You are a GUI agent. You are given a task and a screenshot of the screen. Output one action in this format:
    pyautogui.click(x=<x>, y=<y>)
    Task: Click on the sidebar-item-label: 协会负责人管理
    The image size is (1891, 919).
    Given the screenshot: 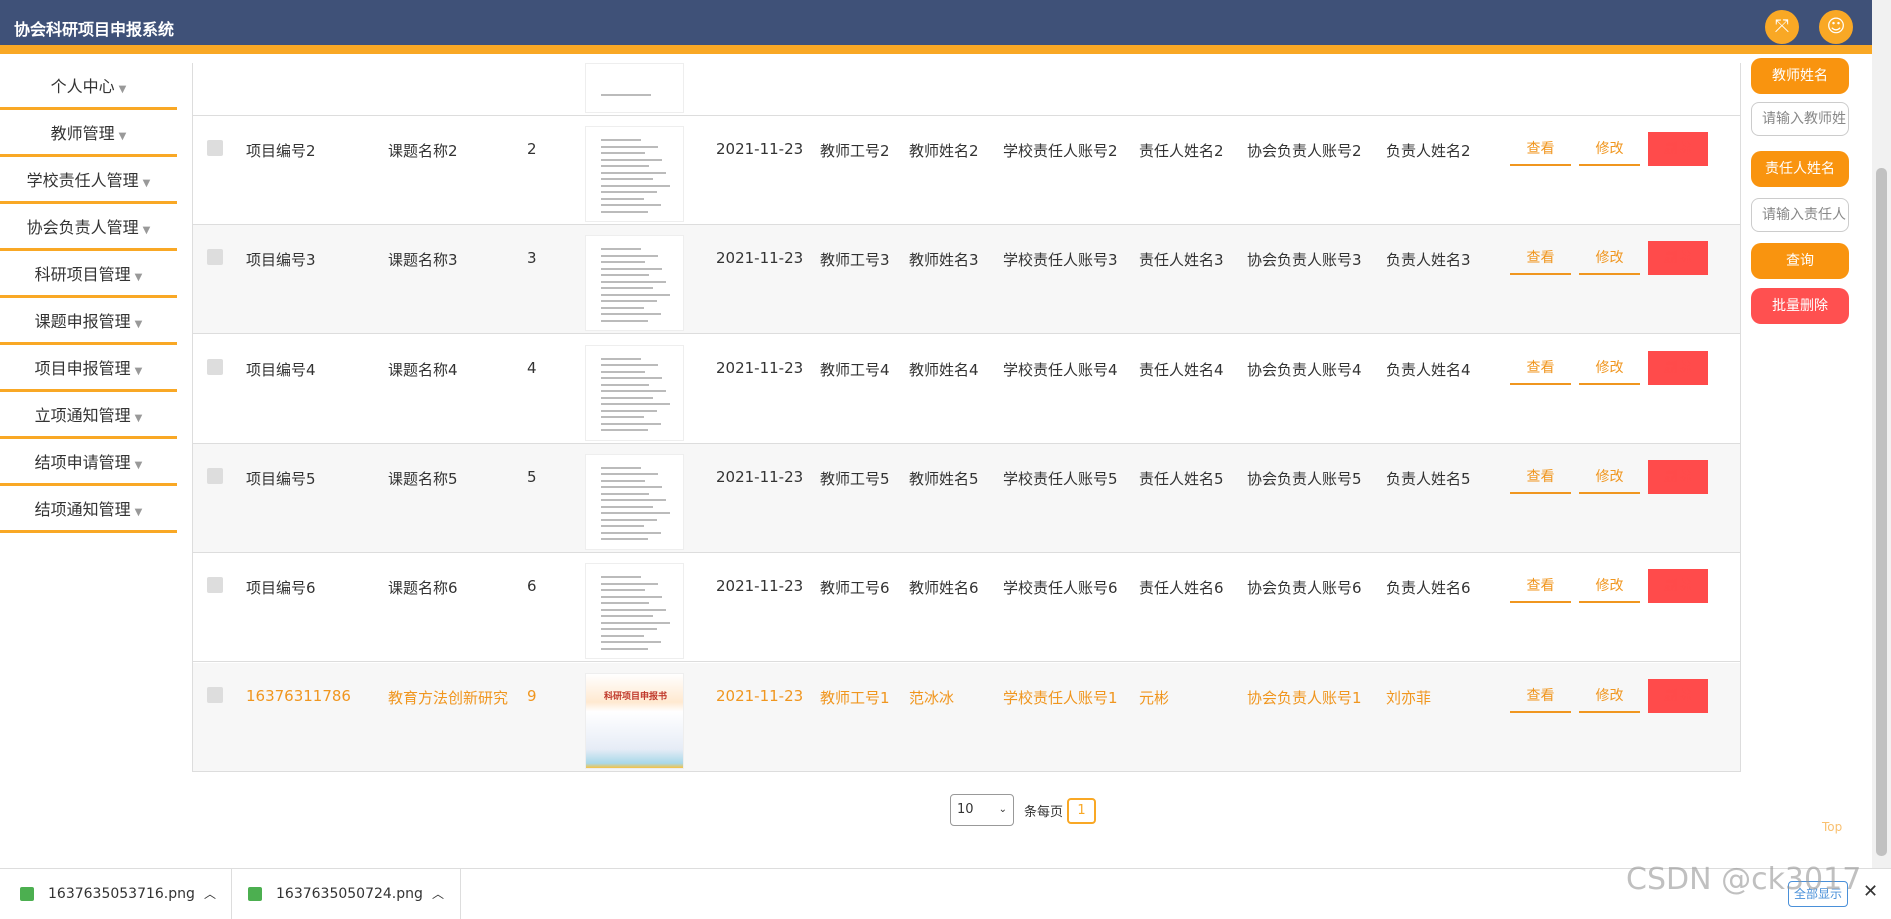 What is the action you would take?
    pyautogui.click(x=82, y=227)
    